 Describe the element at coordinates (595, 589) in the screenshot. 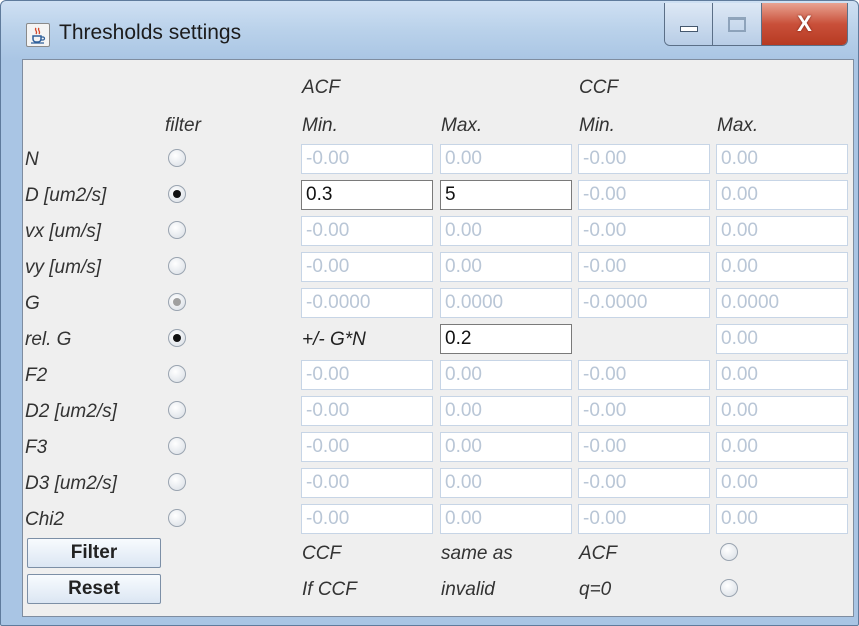

I see `ccf-invalid-label-3: q=0` at that location.